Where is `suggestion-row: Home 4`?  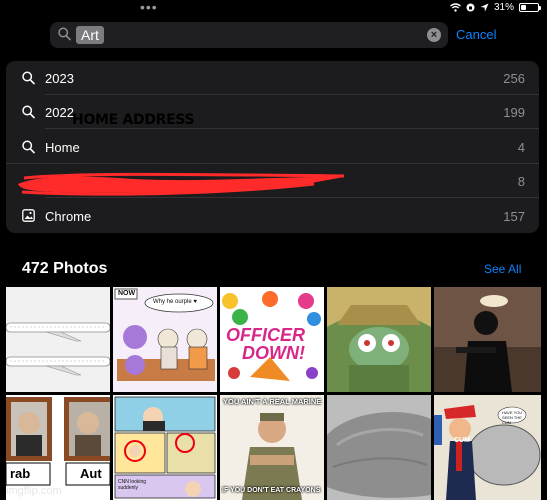 suggestion-row: Home 4 is located at coordinates (272, 147).